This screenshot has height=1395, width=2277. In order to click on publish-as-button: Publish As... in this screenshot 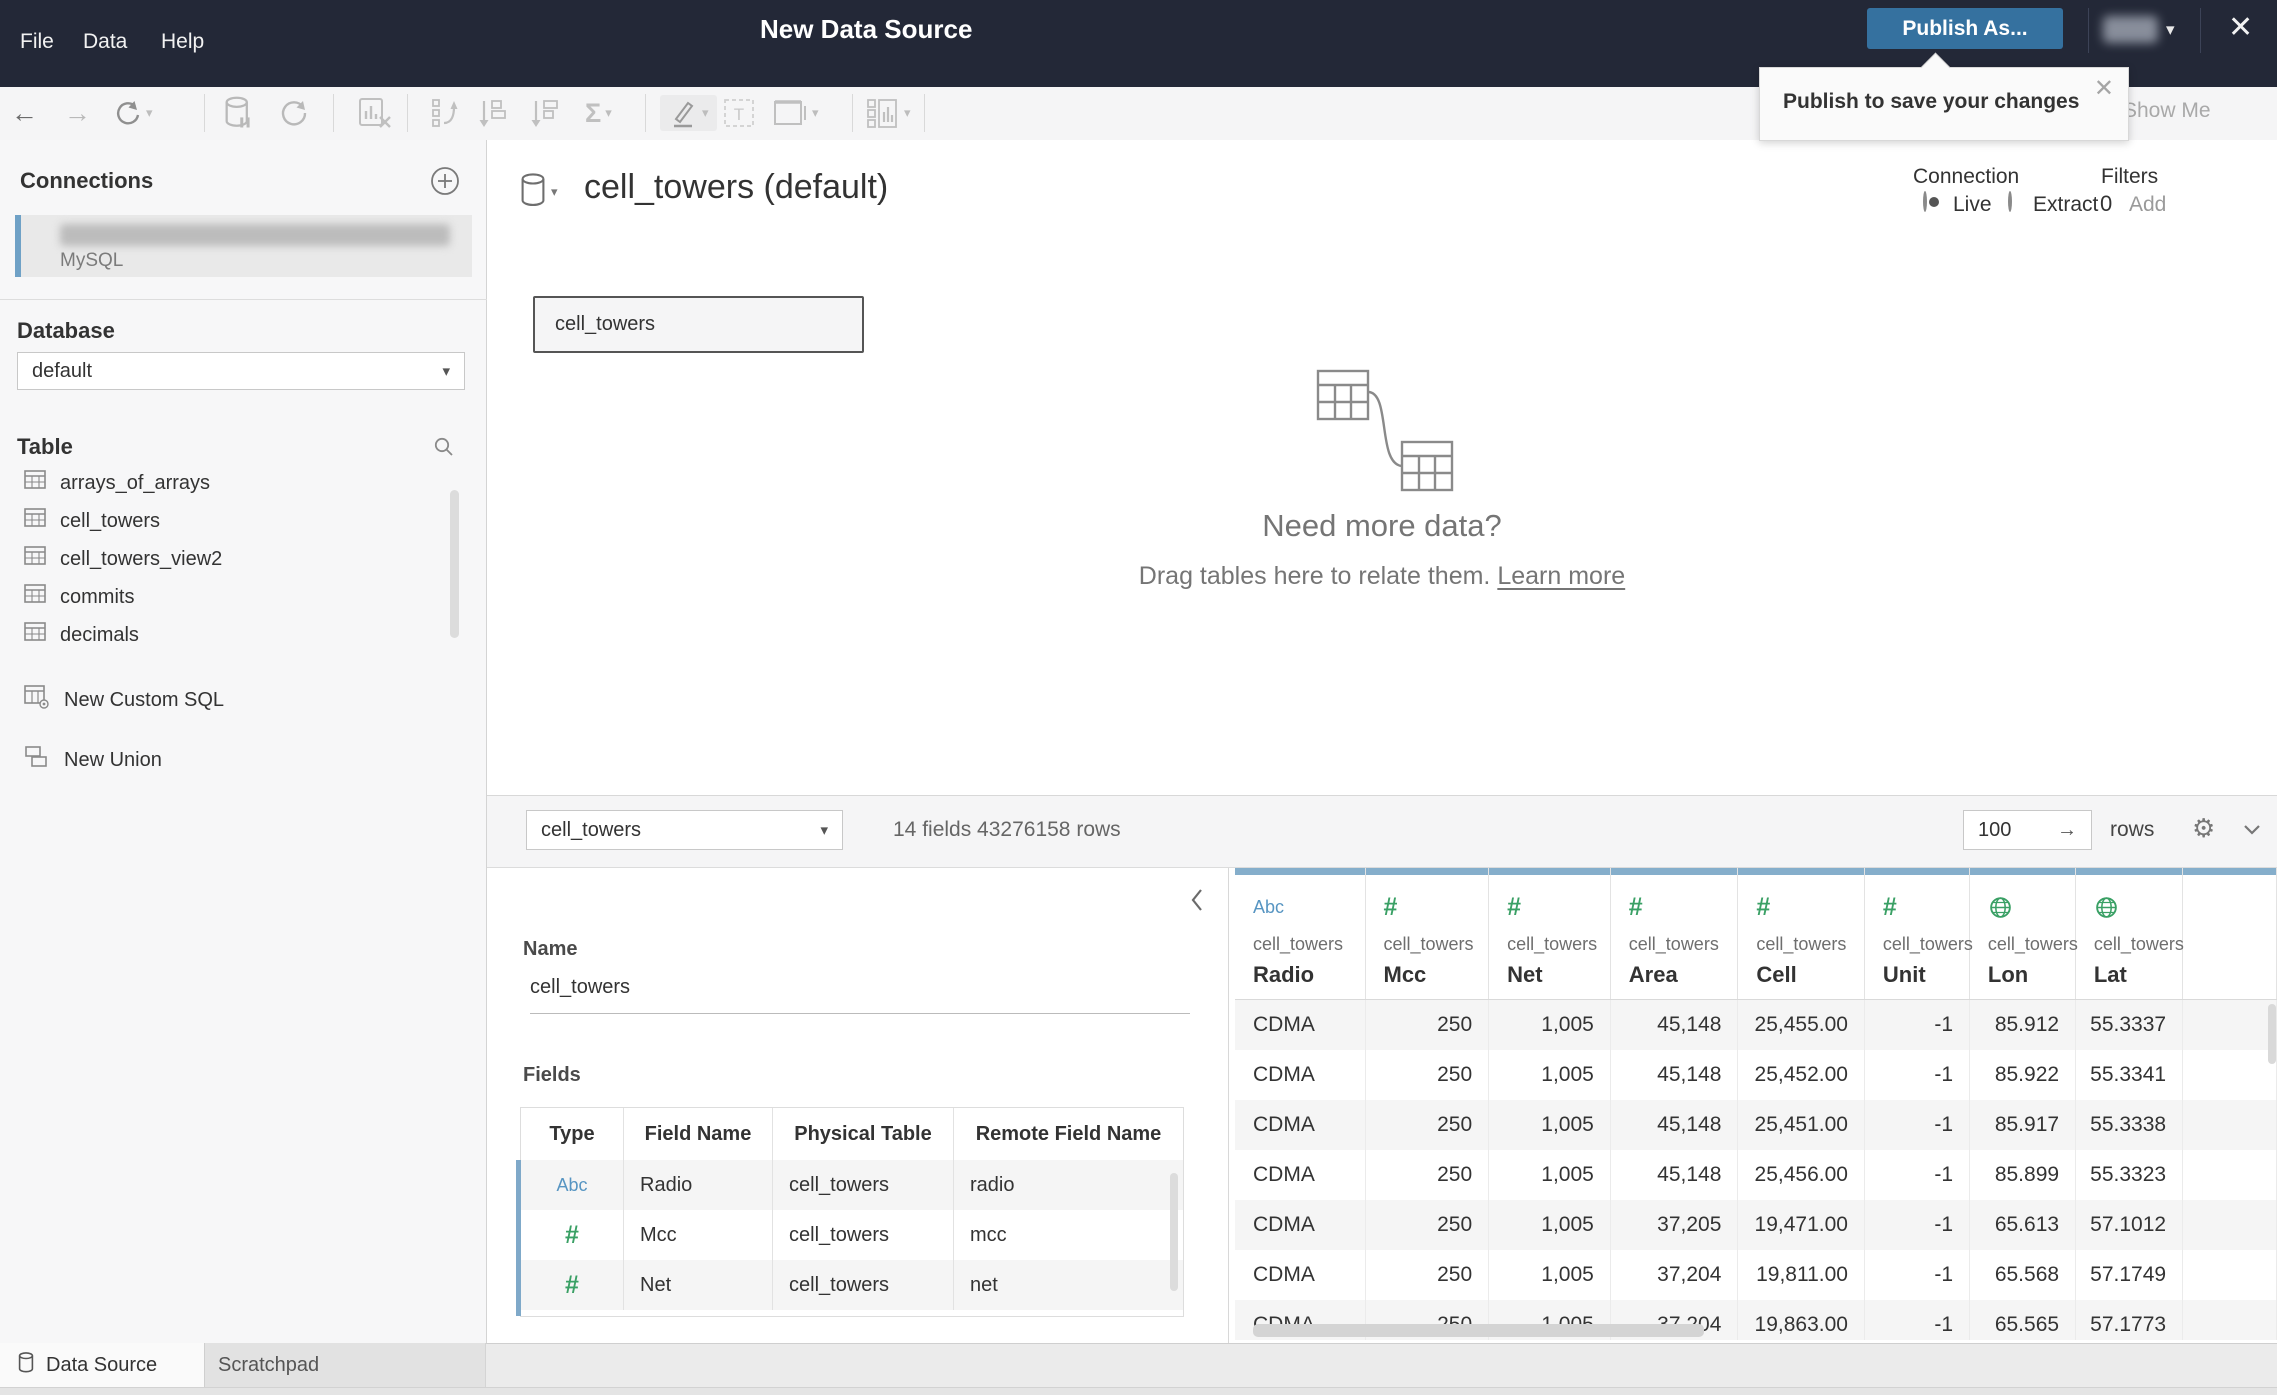, I will do `click(1965, 28)`.